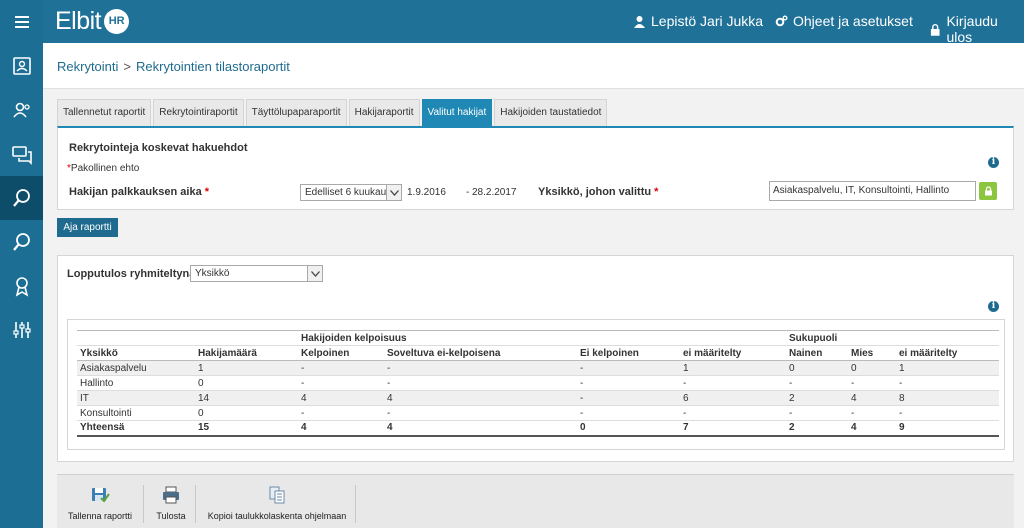 The width and height of the screenshot is (1024, 528). What do you see at coordinates (171, 495) in the screenshot?
I see `printer-icon` at bounding box center [171, 495].